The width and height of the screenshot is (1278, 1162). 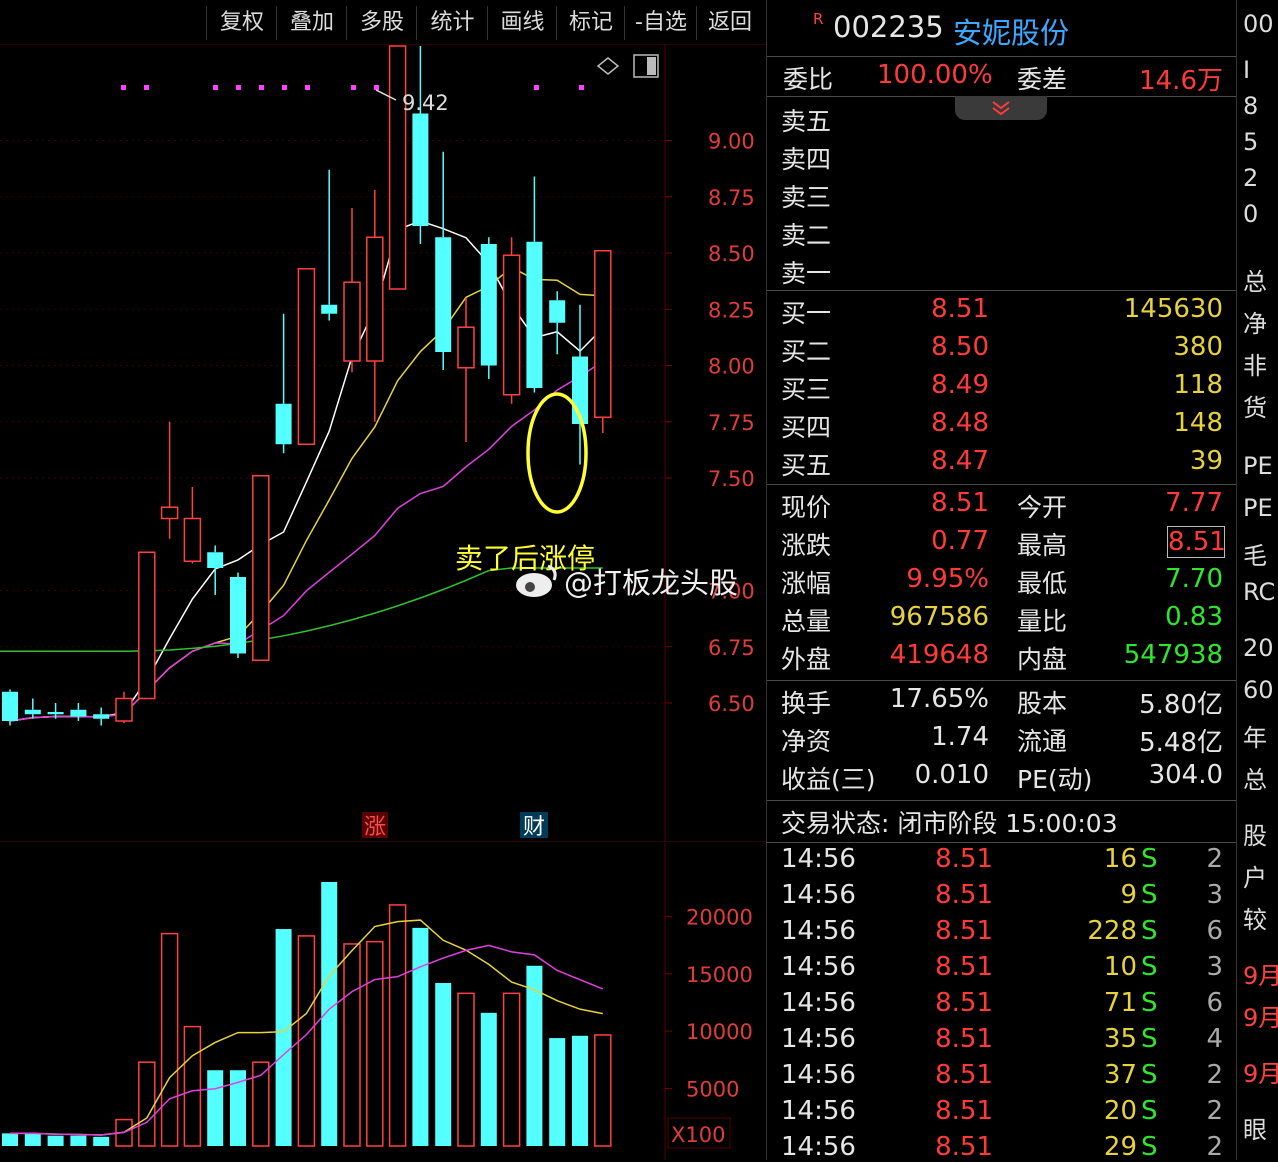 I want to click on toolbar-button: 复权, so click(x=241, y=23).